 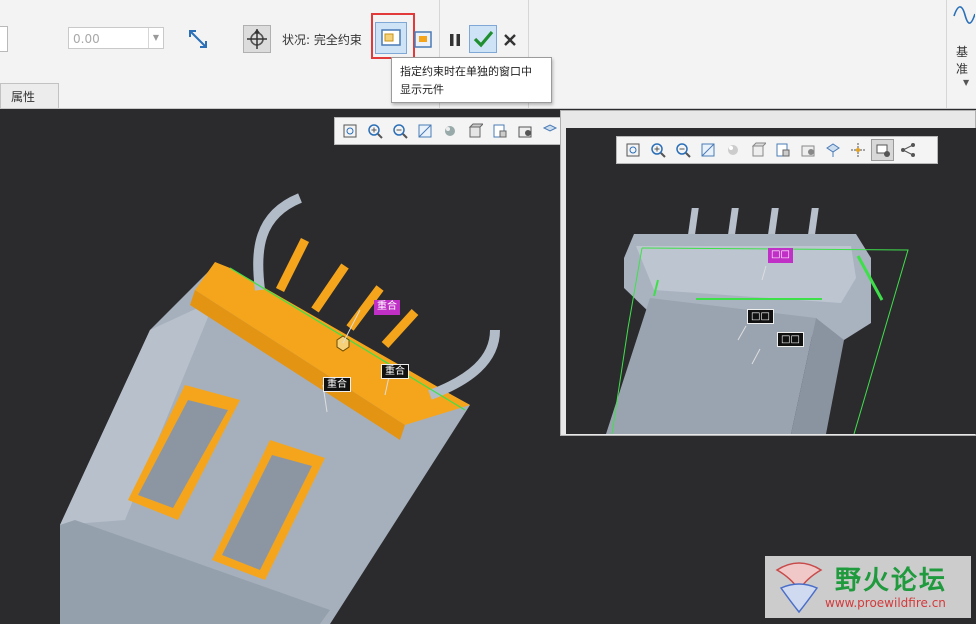 I want to click on checkmark-icon, so click(x=483, y=39).